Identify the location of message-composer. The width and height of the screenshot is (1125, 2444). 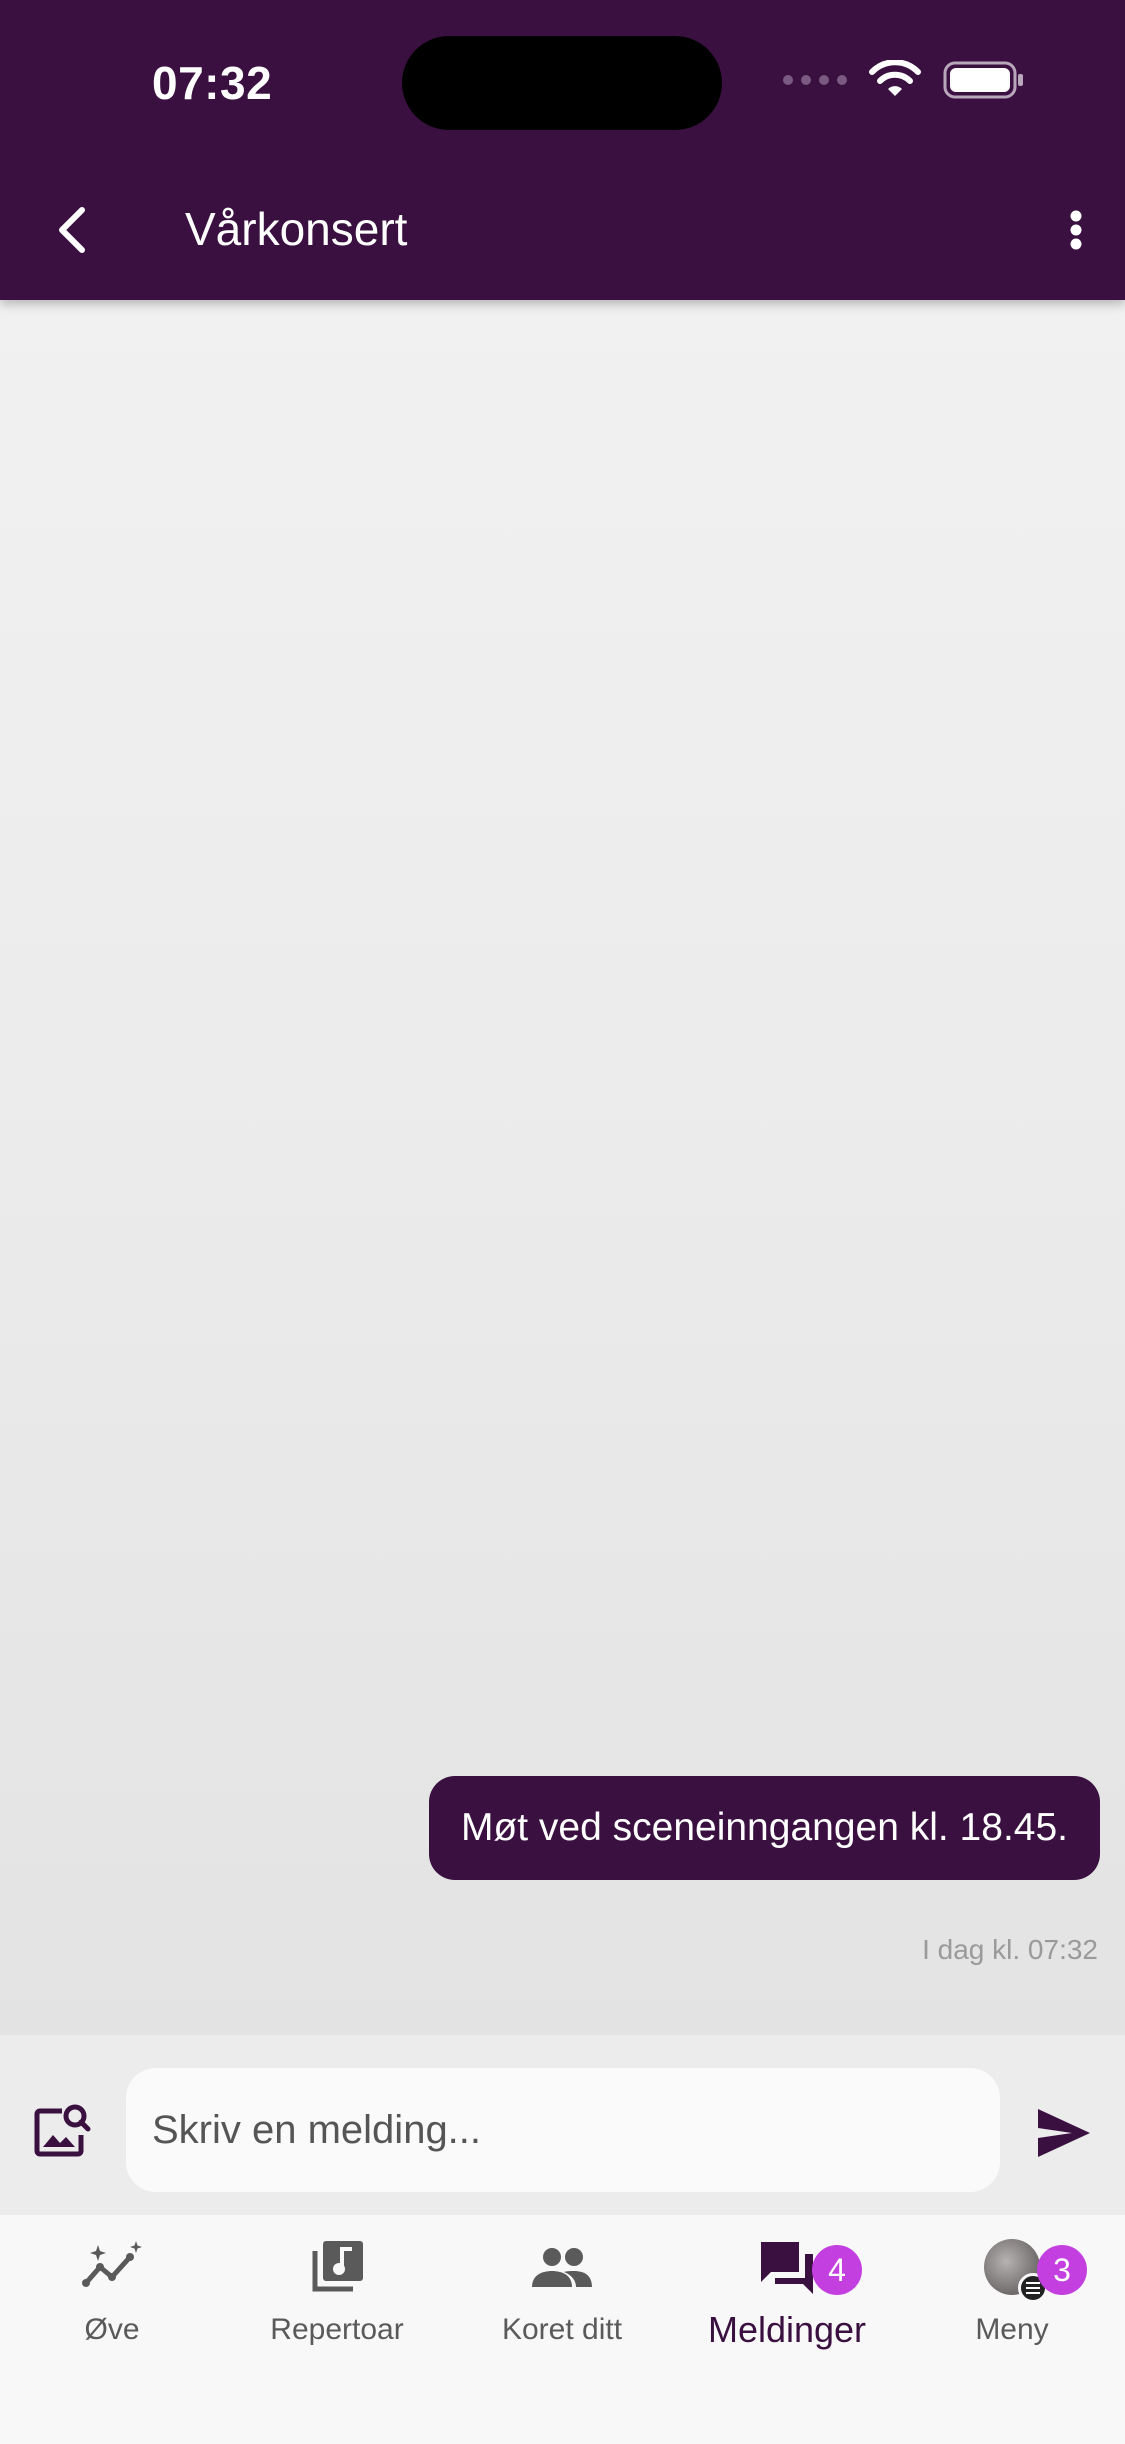
(562, 2125).